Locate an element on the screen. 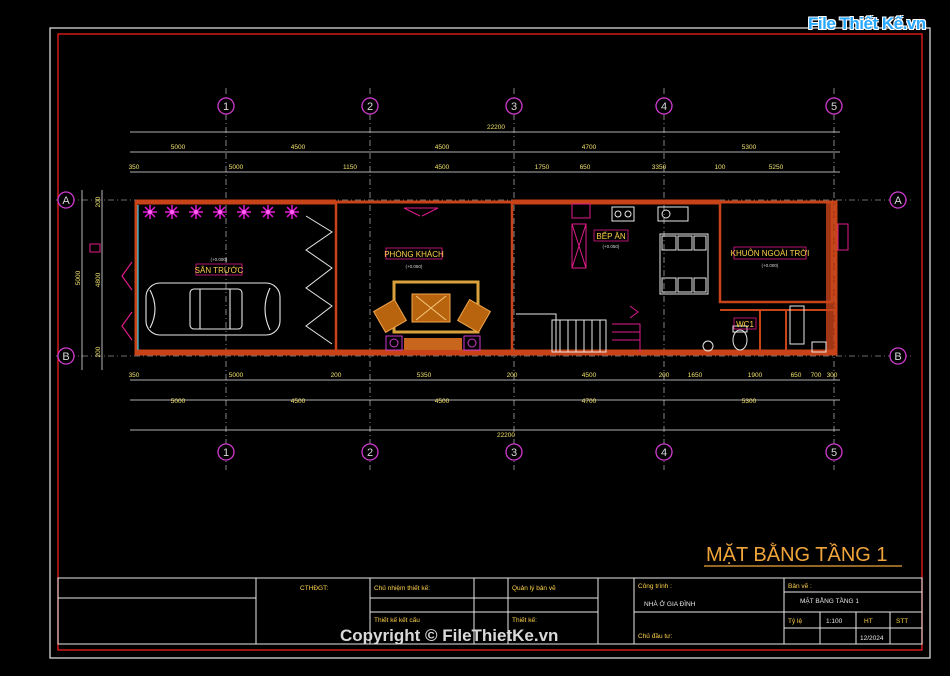 This screenshot has height=676, width=950. dining-table is located at coordinates (684, 264).